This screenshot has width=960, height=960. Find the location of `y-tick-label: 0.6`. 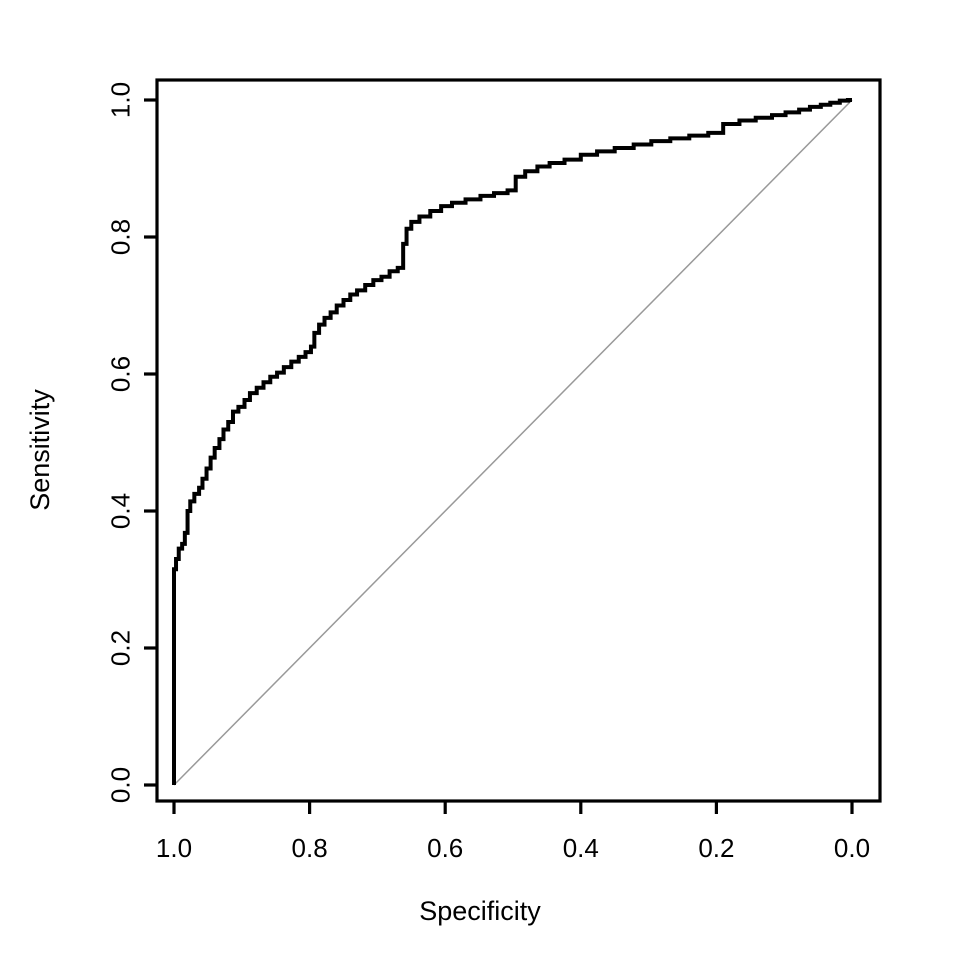

y-tick-label: 0.6 is located at coordinates (120, 374).